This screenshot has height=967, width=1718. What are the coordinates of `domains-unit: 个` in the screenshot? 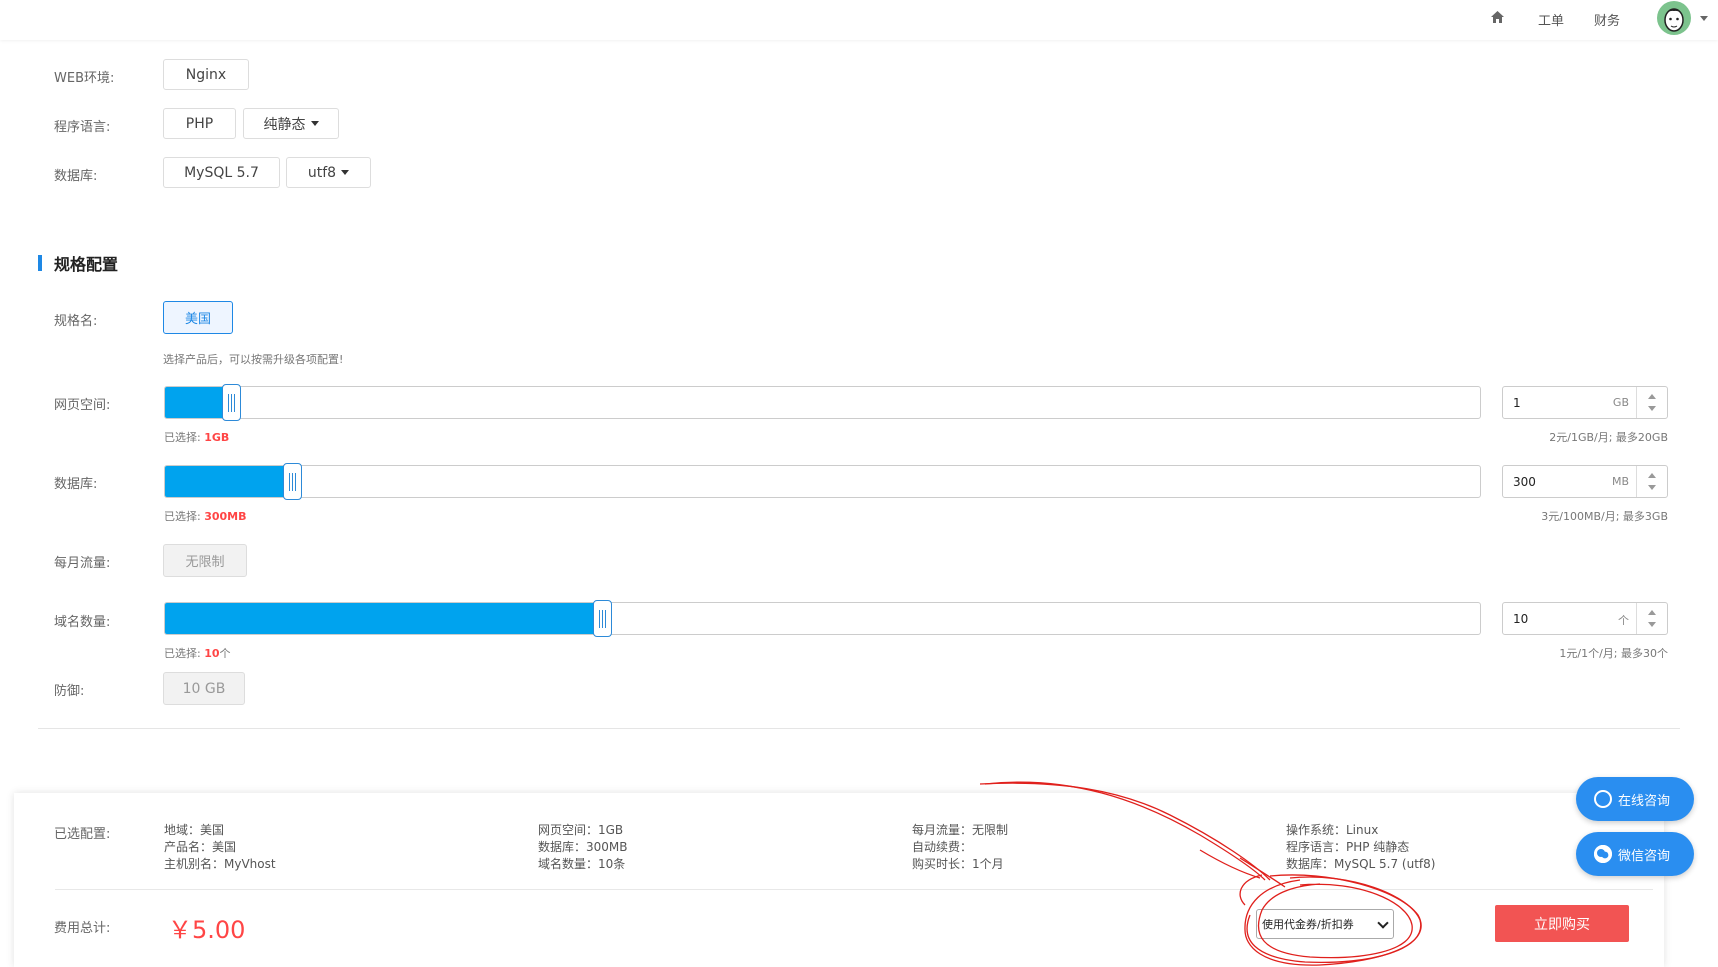 It's located at (1623, 620).